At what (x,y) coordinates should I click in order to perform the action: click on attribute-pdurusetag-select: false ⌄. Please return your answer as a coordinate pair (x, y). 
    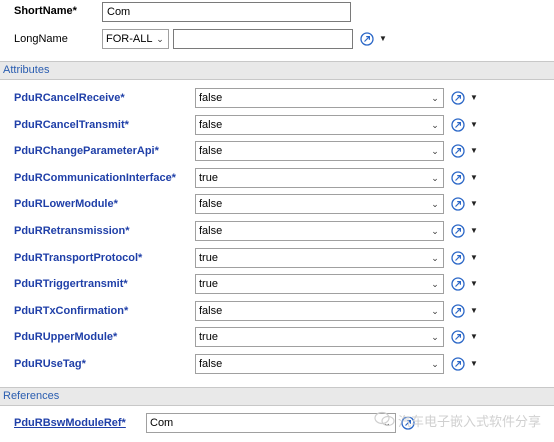
    Looking at the image, I should click on (319, 364).